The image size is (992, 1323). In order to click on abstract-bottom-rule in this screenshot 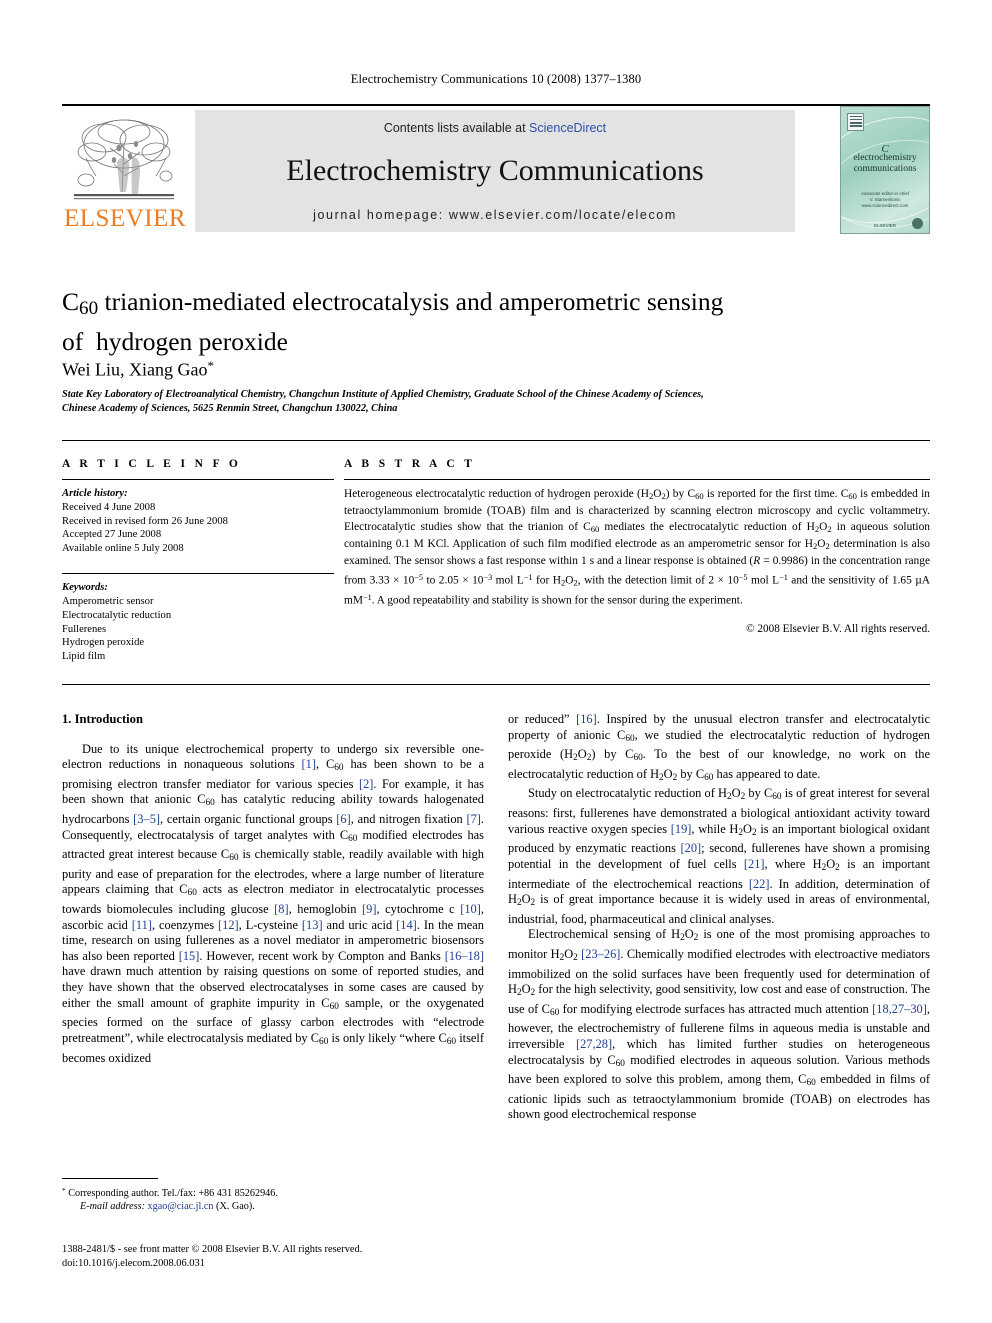, I will do `click(496, 684)`.